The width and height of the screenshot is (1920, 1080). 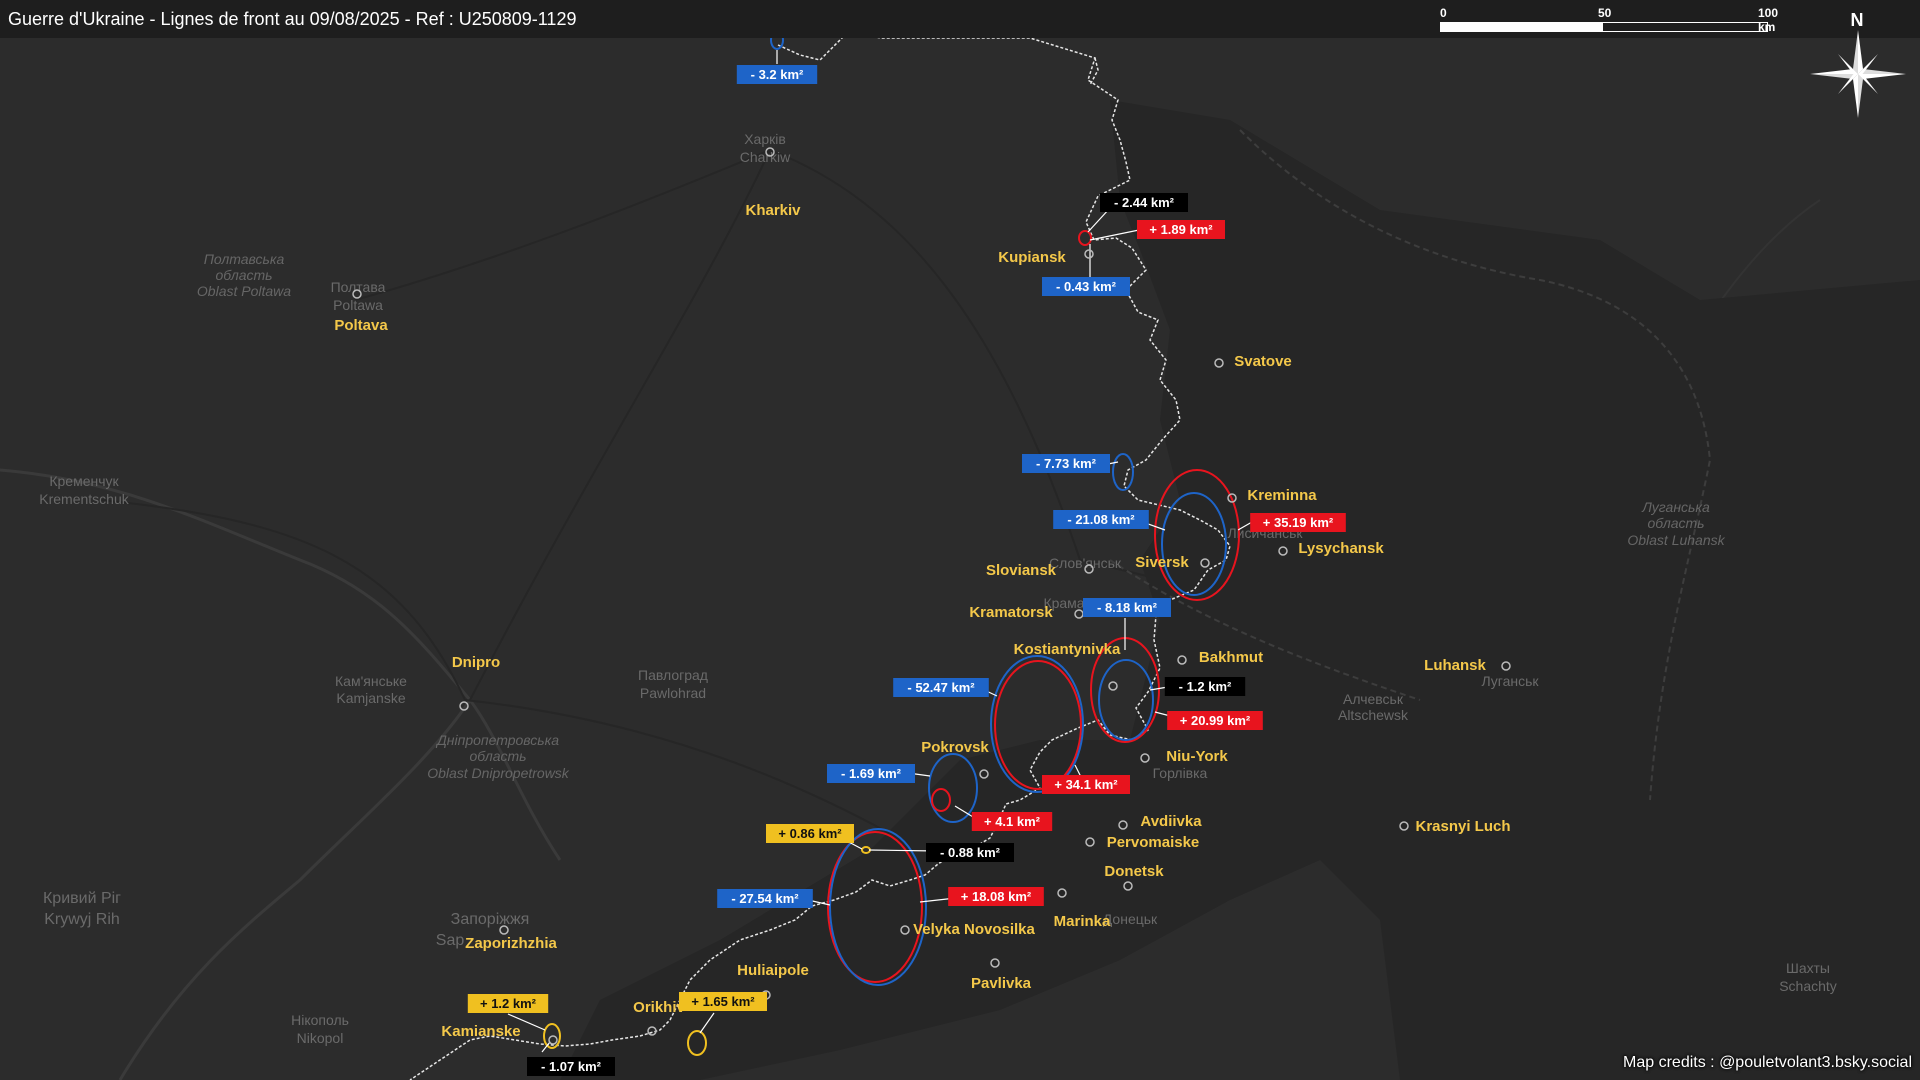 What do you see at coordinates (974, 929) in the screenshot?
I see `city-label: Velyka Novosilka` at bounding box center [974, 929].